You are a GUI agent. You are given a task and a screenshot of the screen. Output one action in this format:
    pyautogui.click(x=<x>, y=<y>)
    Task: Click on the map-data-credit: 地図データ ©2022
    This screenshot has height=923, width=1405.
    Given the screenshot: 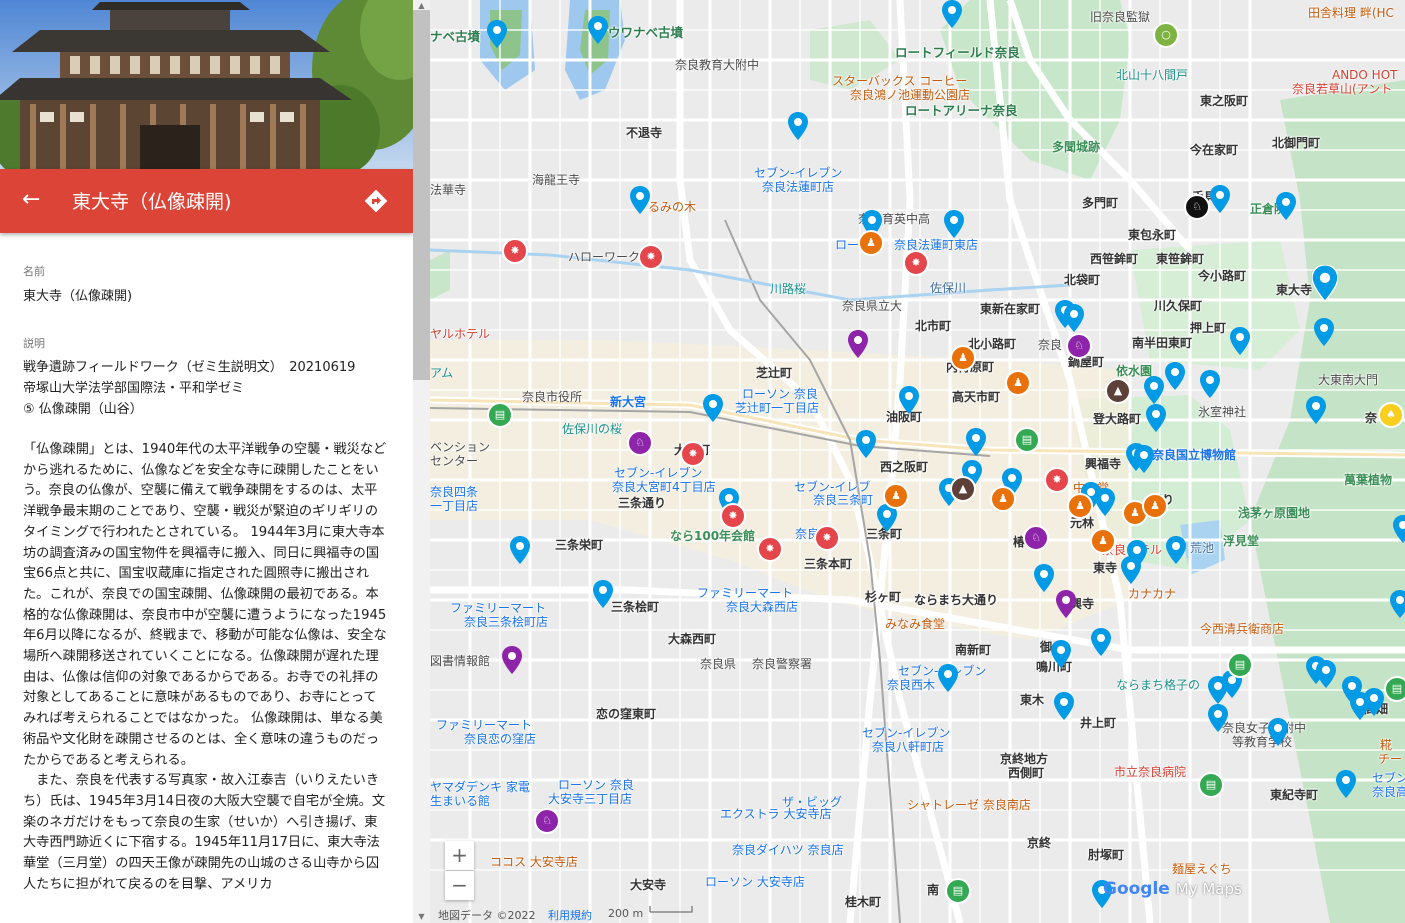 What is the action you would take?
    pyautogui.click(x=487, y=915)
    